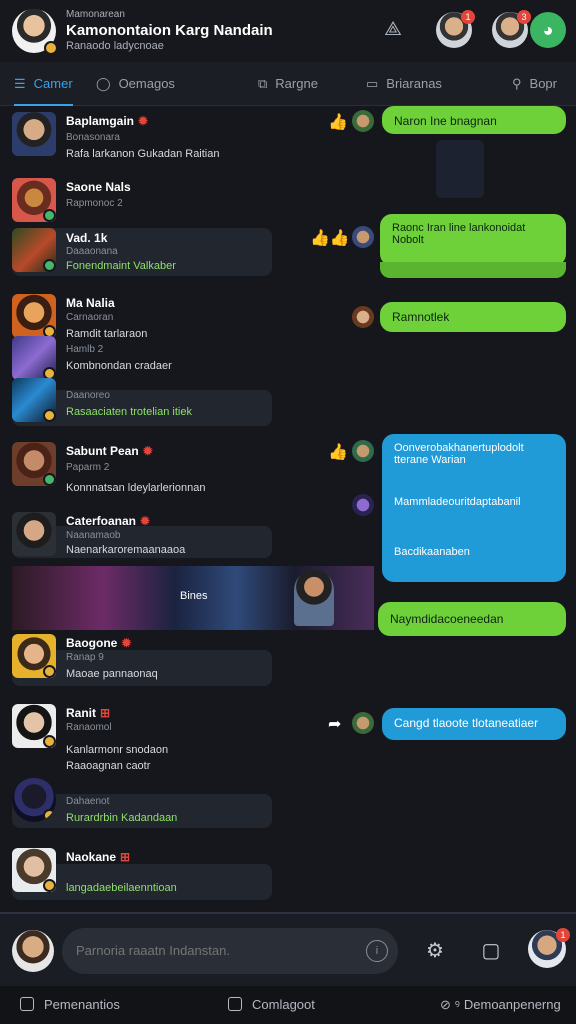 Image resolution: width=576 pixels, height=1024 pixels. What do you see at coordinates (435, 951) in the screenshot?
I see `settings-icon: ⚙` at bounding box center [435, 951].